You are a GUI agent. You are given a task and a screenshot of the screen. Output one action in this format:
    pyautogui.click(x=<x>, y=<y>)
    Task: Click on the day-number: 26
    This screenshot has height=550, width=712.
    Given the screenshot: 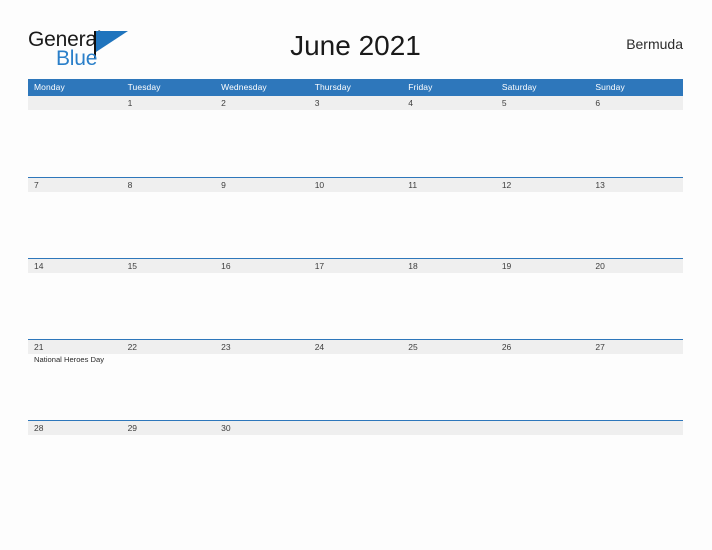 What is the action you would take?
    pyautogui.click(x=543, y=347)
    